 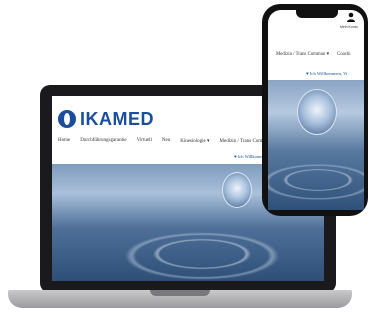 I want to click on logo-text: IKAMED, so click(x=117, y=118).